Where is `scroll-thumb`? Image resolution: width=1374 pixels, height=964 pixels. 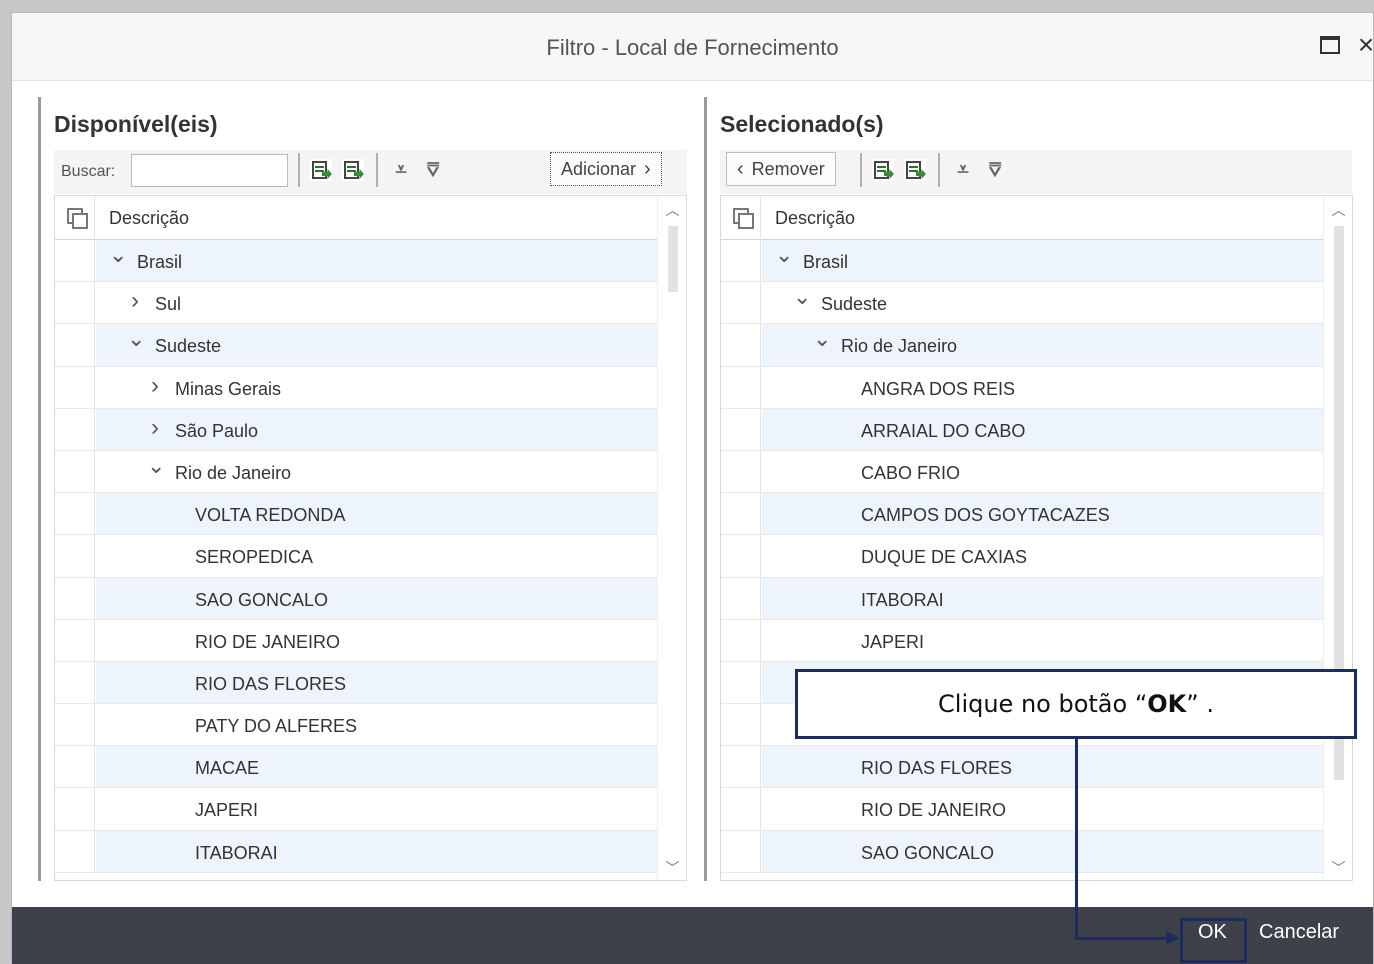 scroll-thumb is located at coordinates (673, 259).